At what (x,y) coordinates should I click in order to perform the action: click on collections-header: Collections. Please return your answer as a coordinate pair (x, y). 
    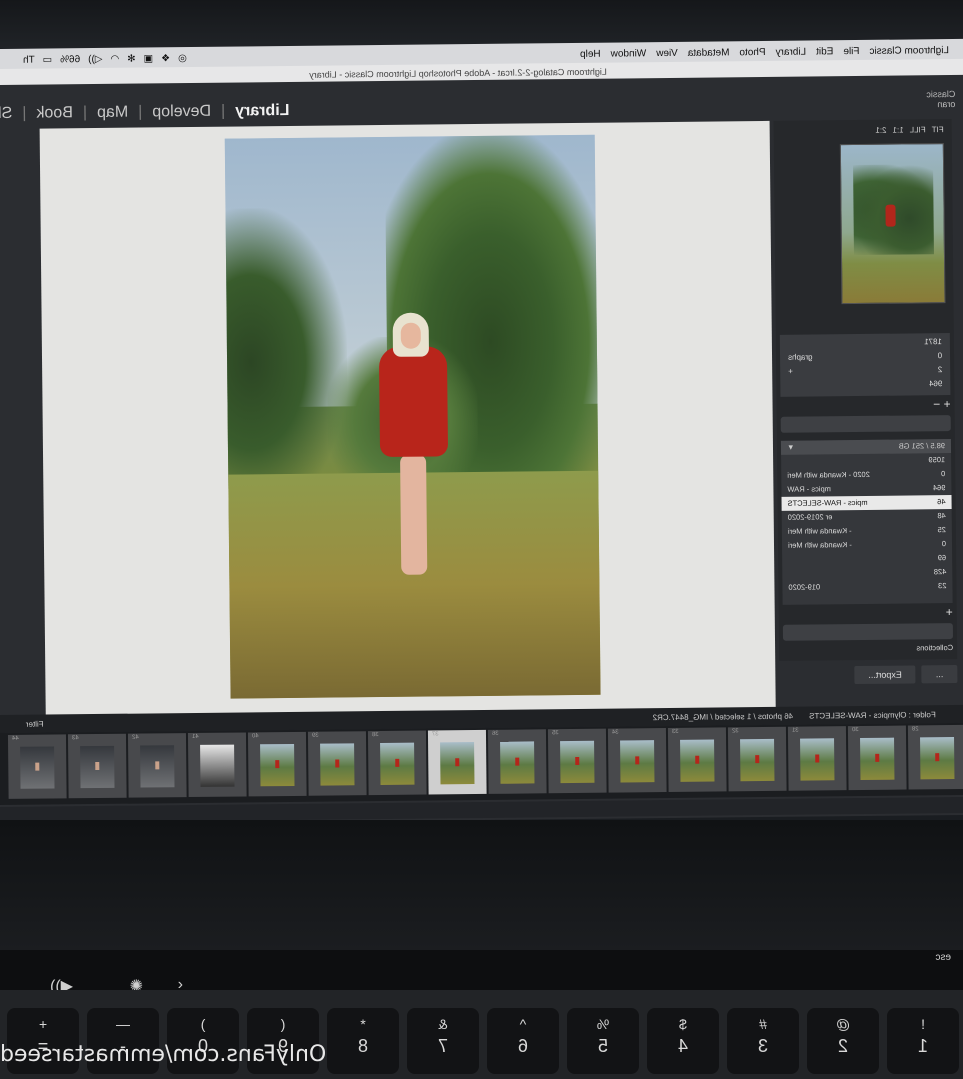
    Looking at the image, I should click on (868, 651).